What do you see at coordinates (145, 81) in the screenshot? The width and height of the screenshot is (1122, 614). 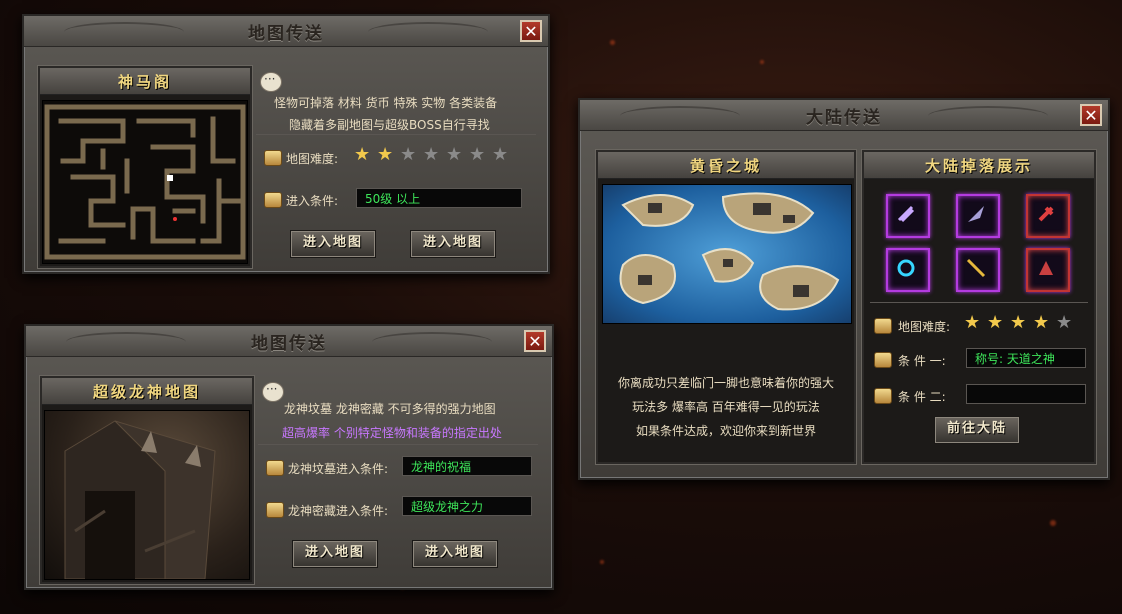 I see `map-name-header: 神马阁` at bounding box center [145, 81].